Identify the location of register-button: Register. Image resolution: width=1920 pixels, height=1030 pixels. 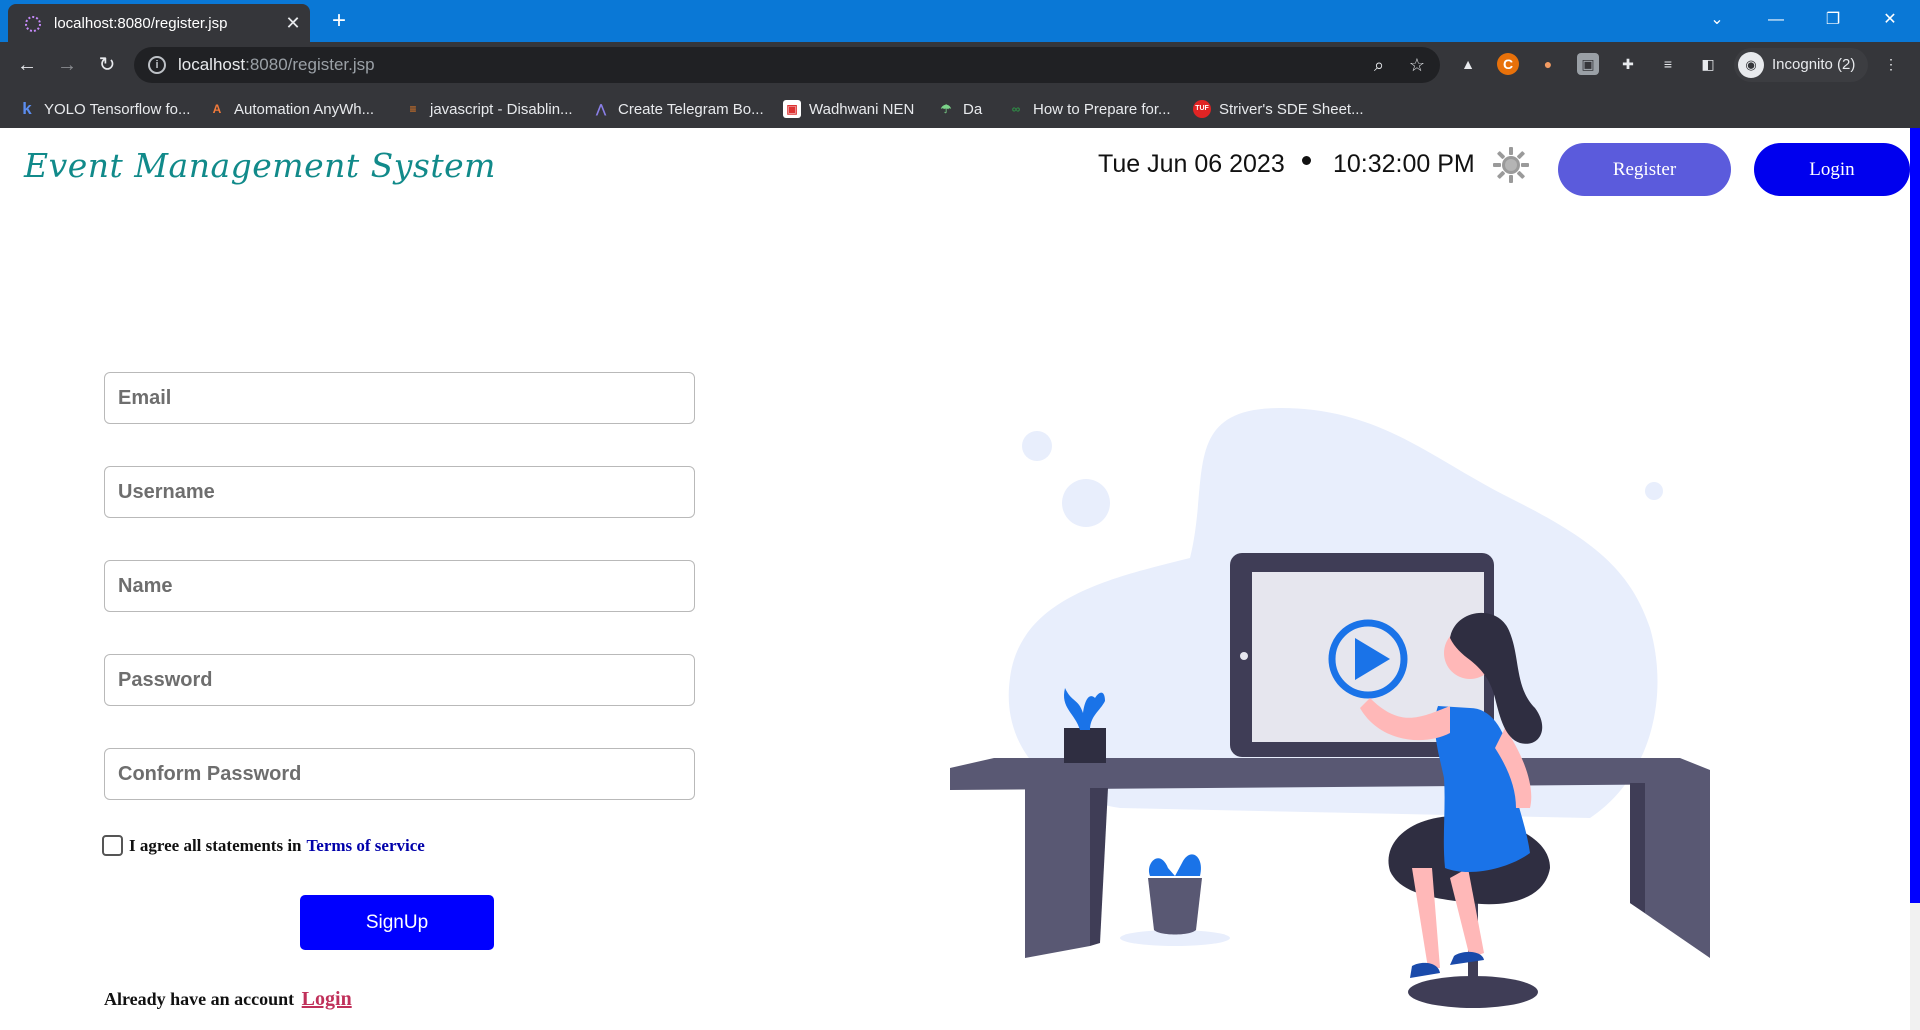
(1644, 169).